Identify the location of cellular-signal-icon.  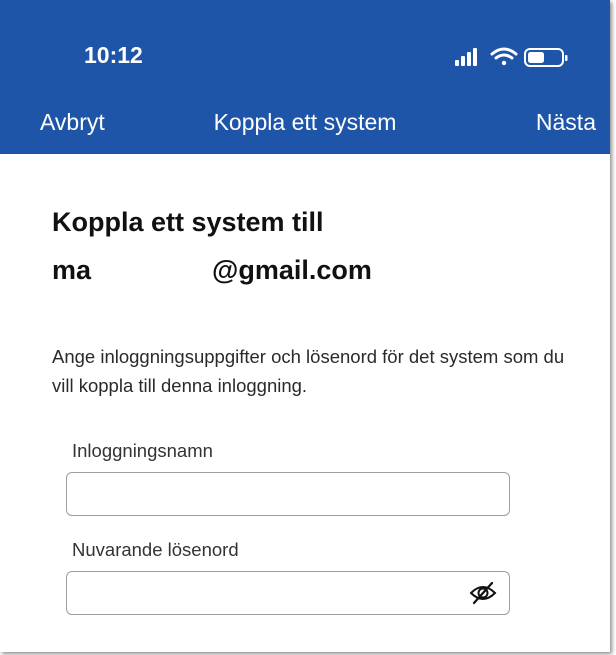
(466, 57).